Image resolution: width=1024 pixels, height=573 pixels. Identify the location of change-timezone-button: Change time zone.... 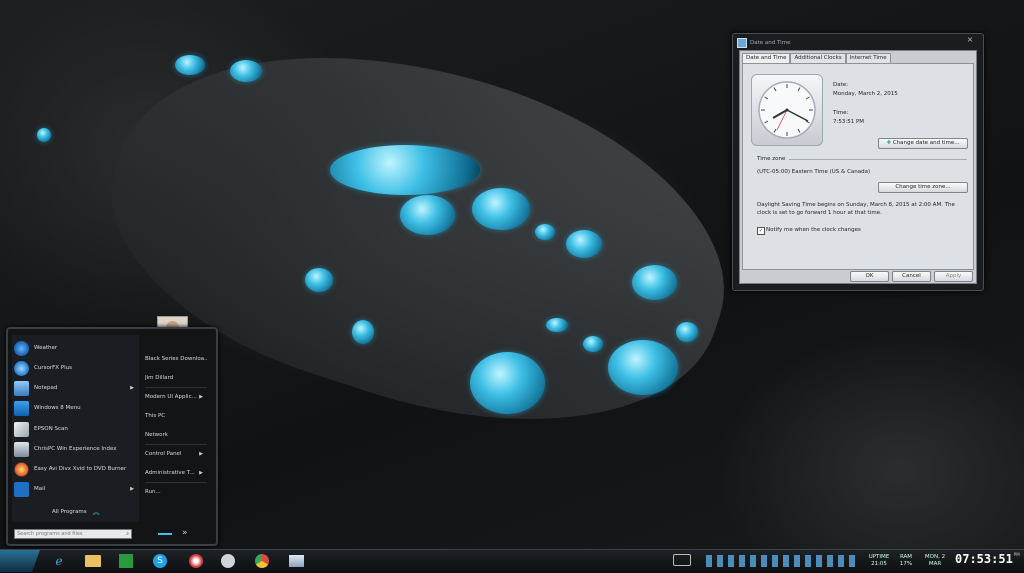
(923, 187).